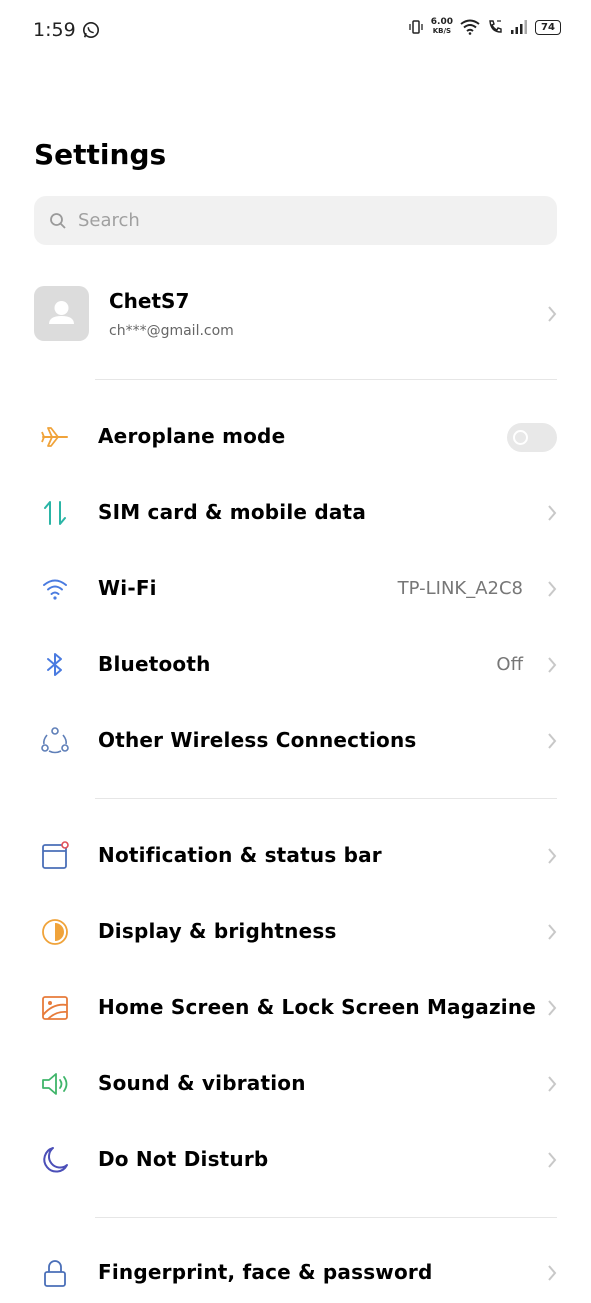 The width and height of the screenshot is (591, 1303). Describe the element at coordinates (240, 855) in the screenshot. I see `item-label: Notification & status bar` at that location.